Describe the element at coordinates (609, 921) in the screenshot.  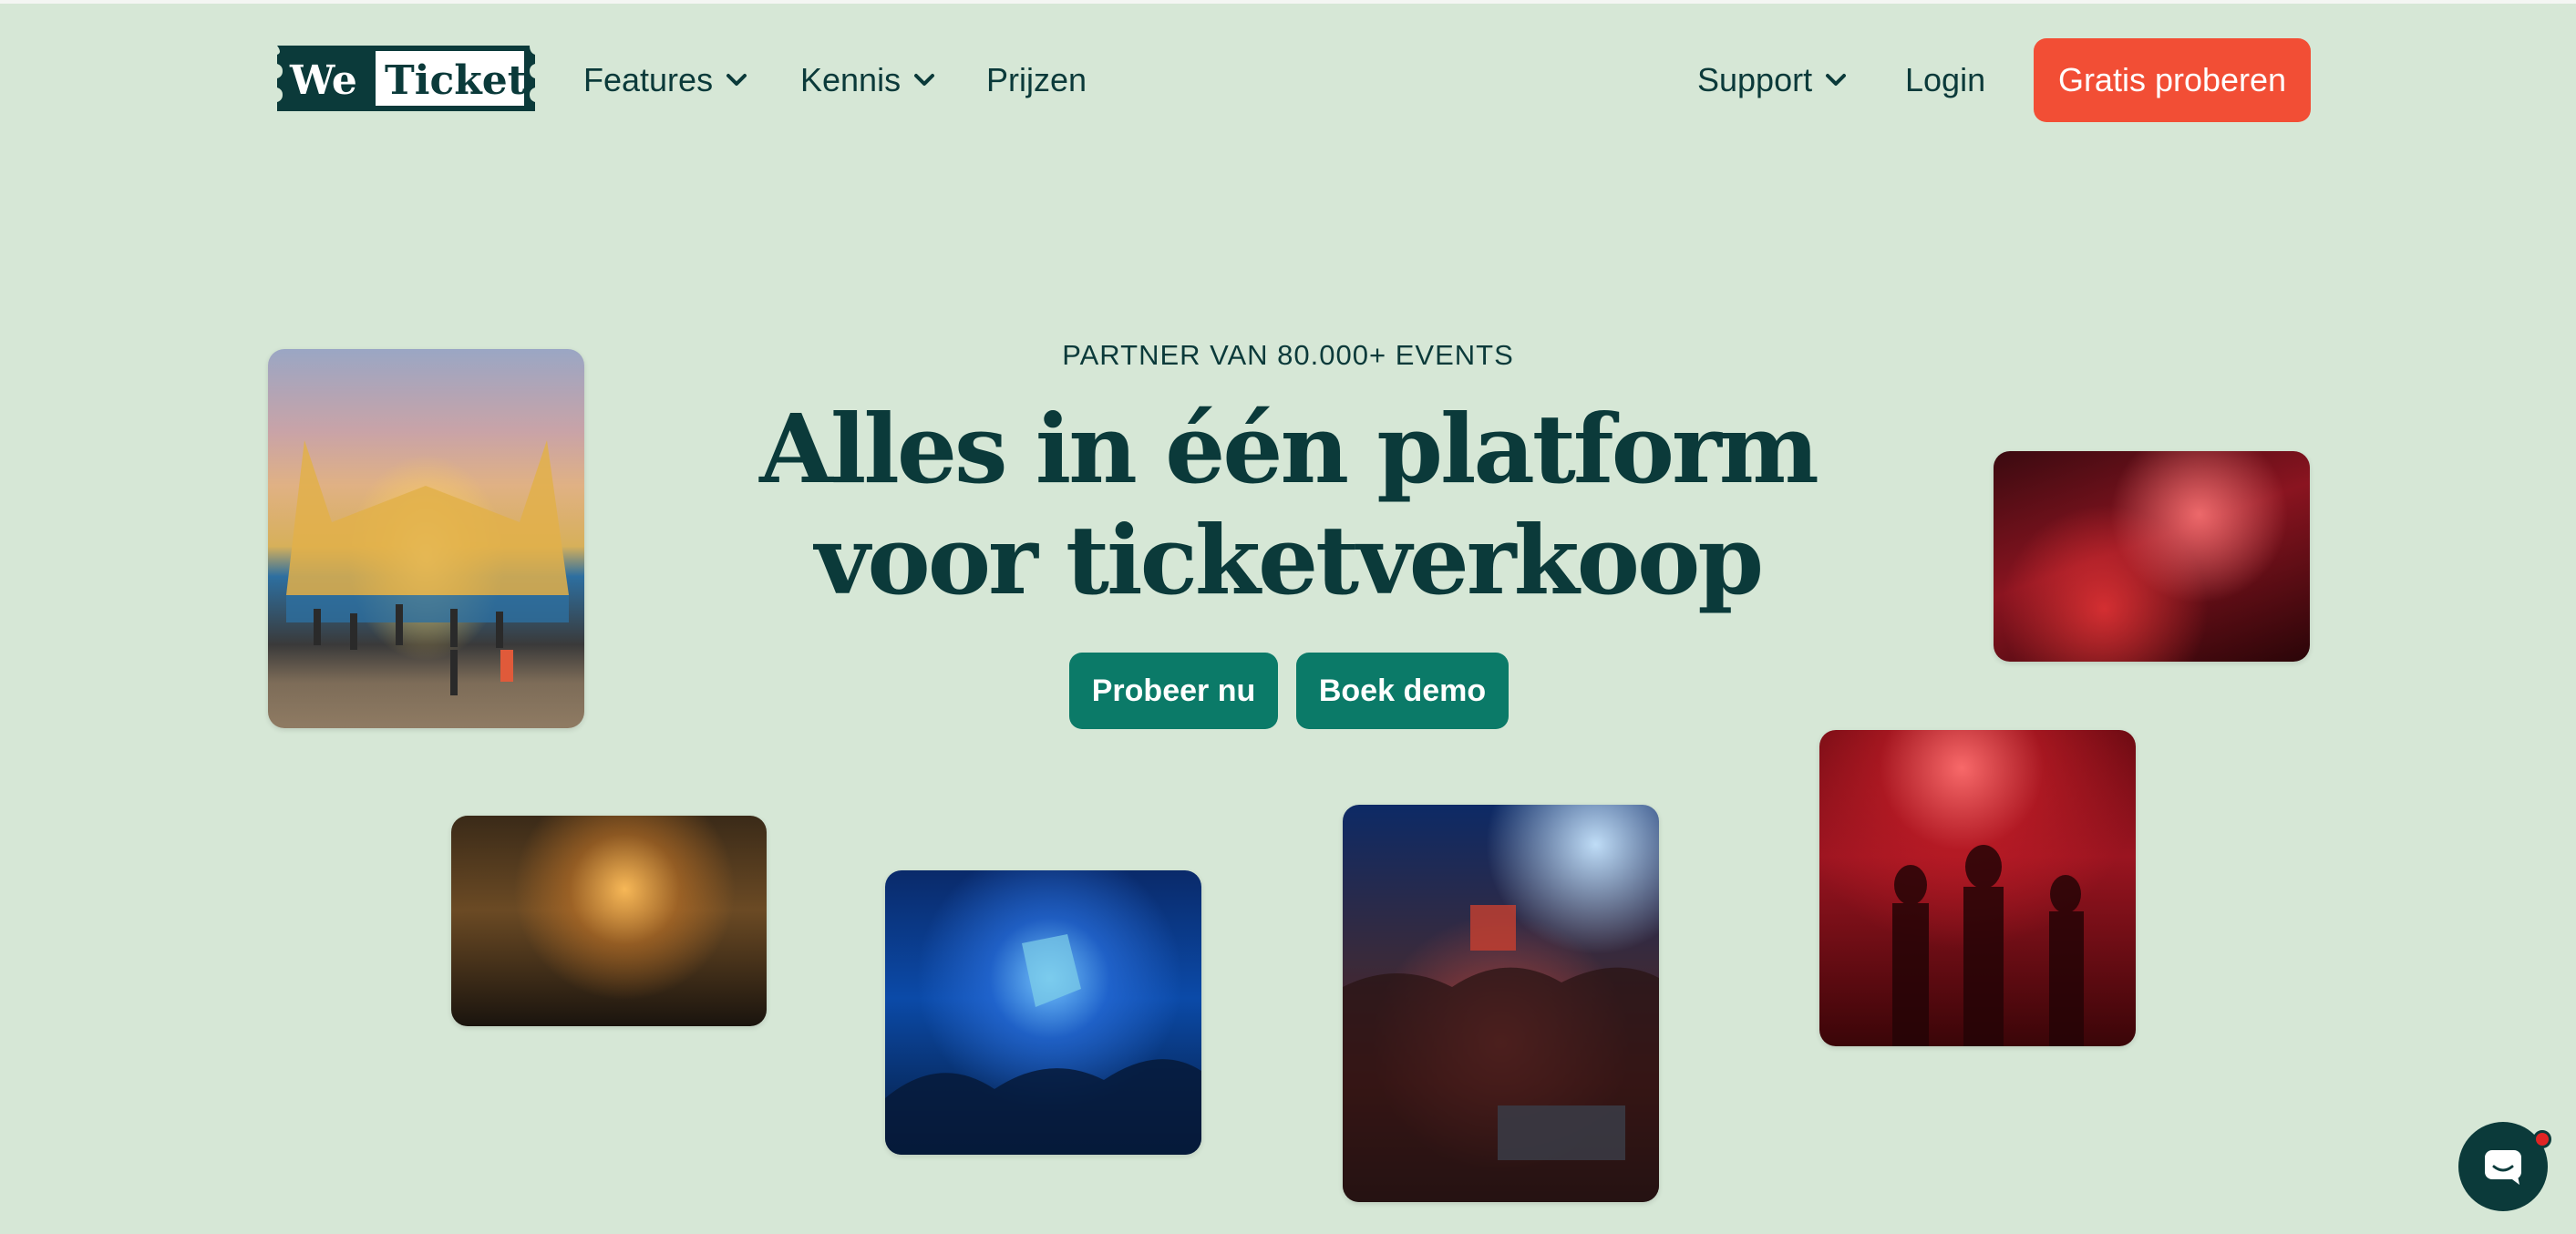
I see `photo-concert-hall` at that location.